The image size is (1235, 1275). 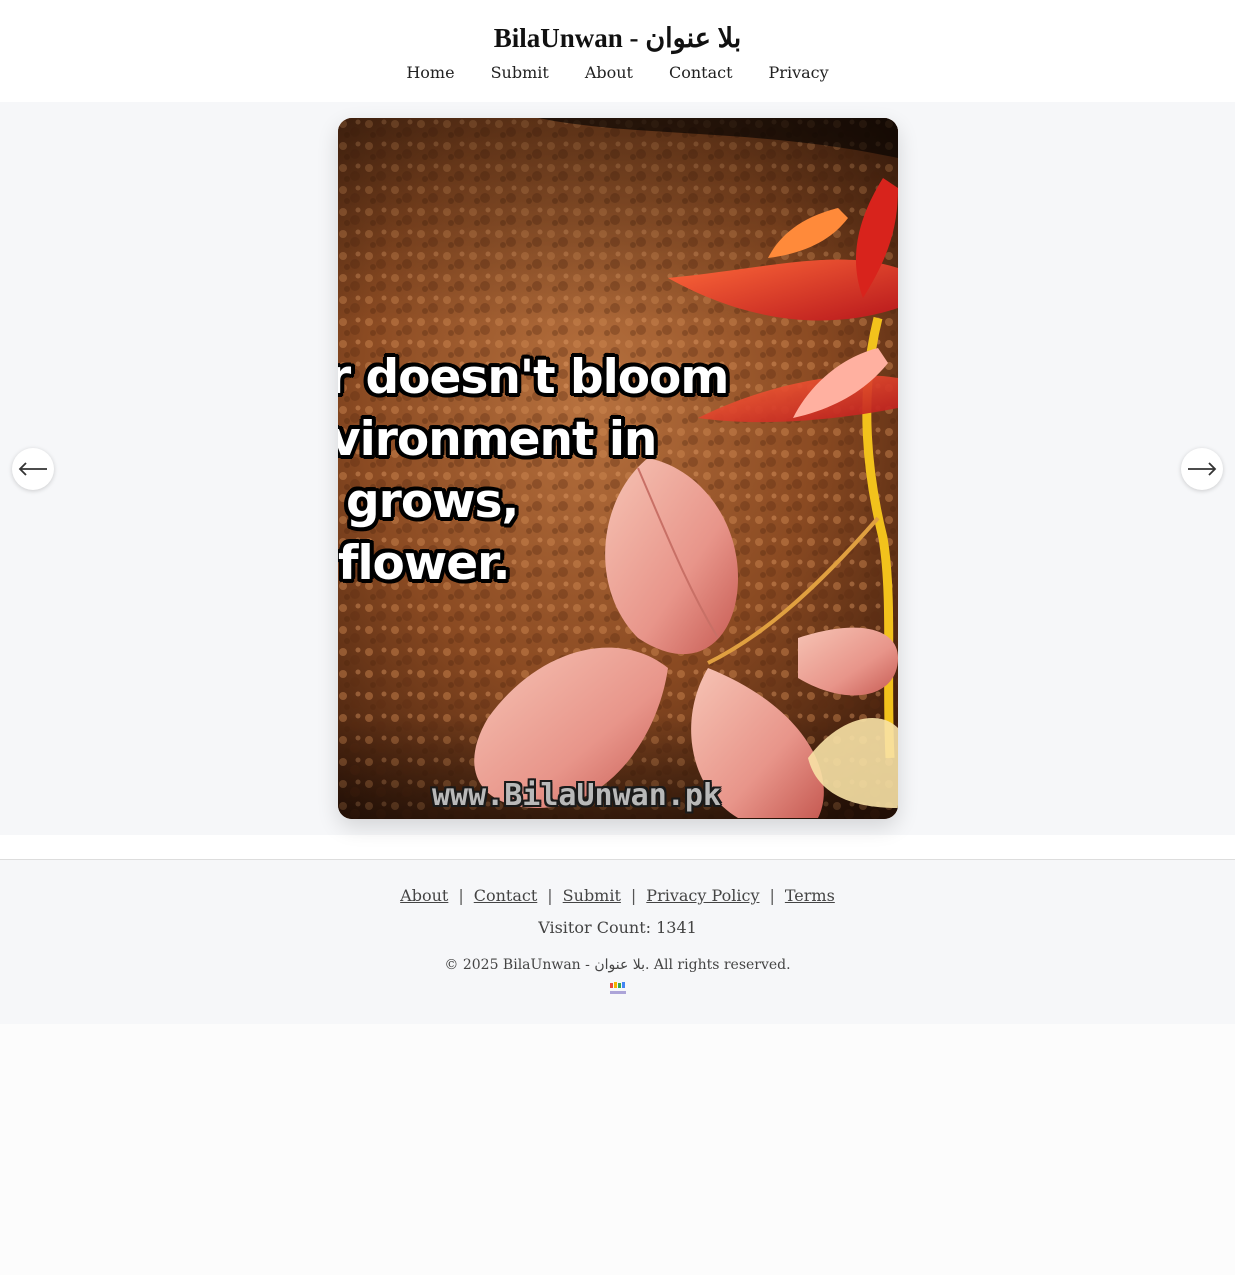 I want to click on image-watermark: www.BilaUnwan.pk, so click(x=576, y=795).